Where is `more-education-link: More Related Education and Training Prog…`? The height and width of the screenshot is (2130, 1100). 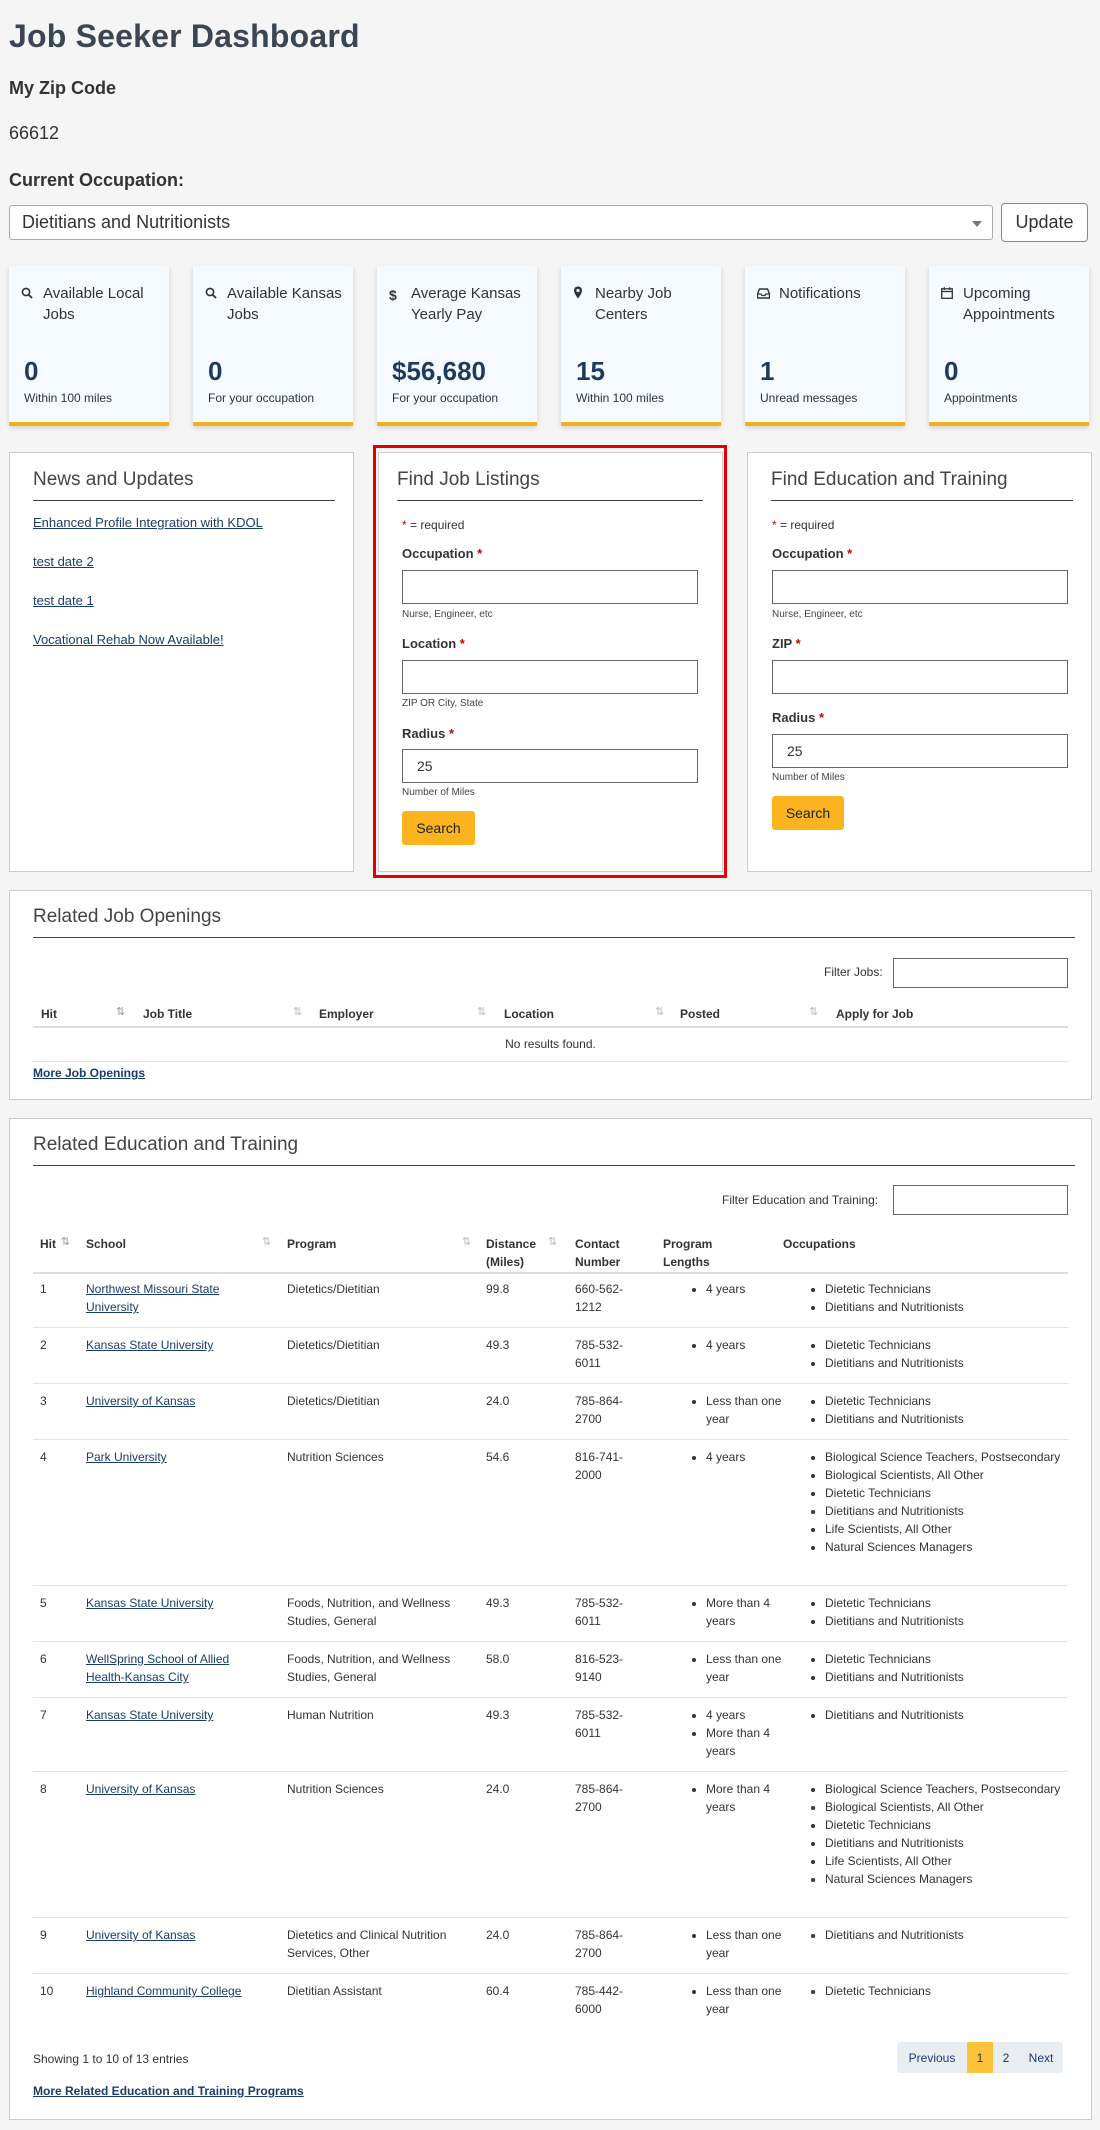 more-education-link: More Related Education and Training Prog… is located at coordinates (168, 2091).